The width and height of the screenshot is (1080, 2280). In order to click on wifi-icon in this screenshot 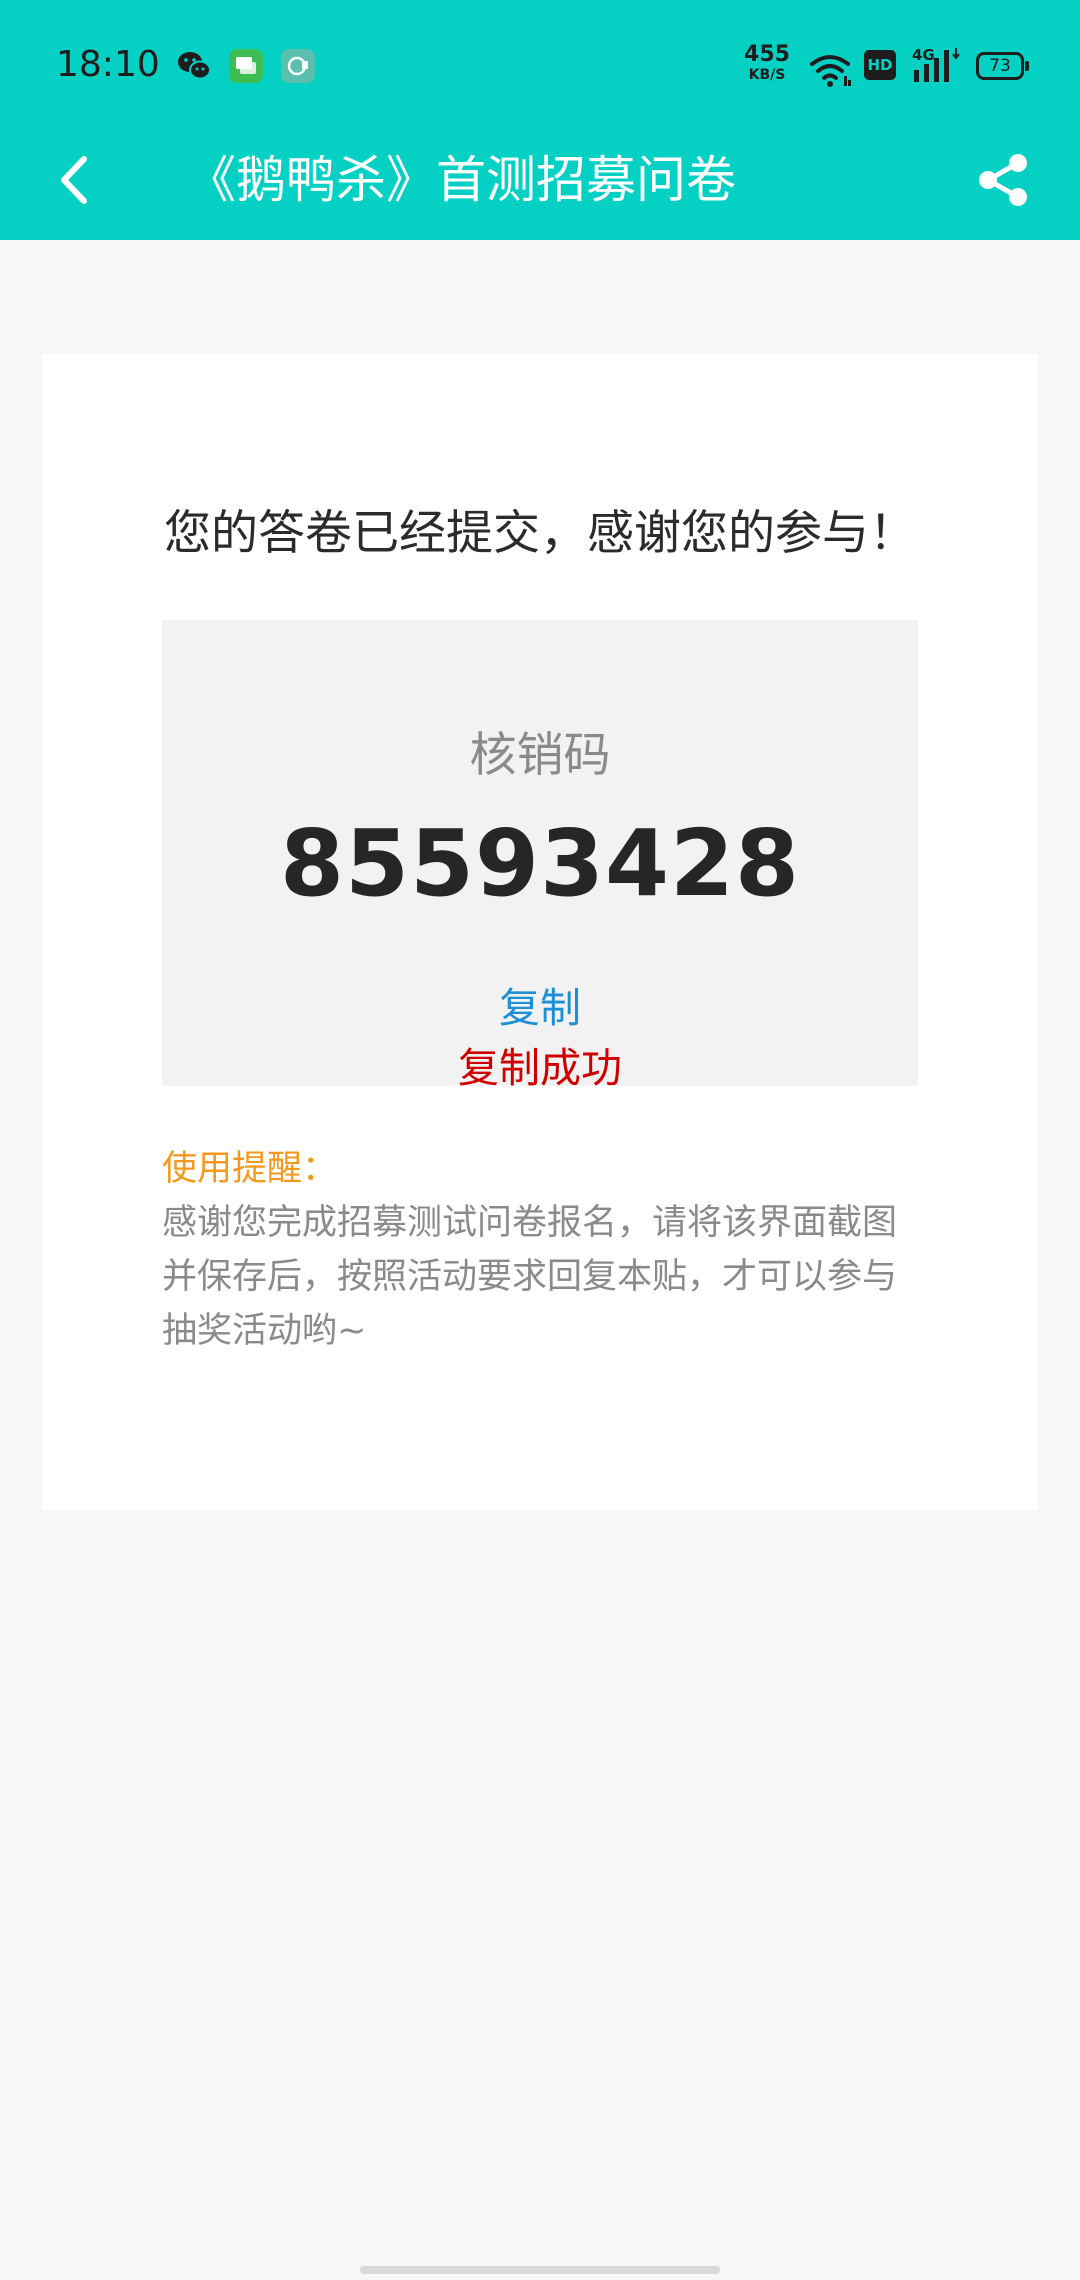, I will do `click(830, 71)`.